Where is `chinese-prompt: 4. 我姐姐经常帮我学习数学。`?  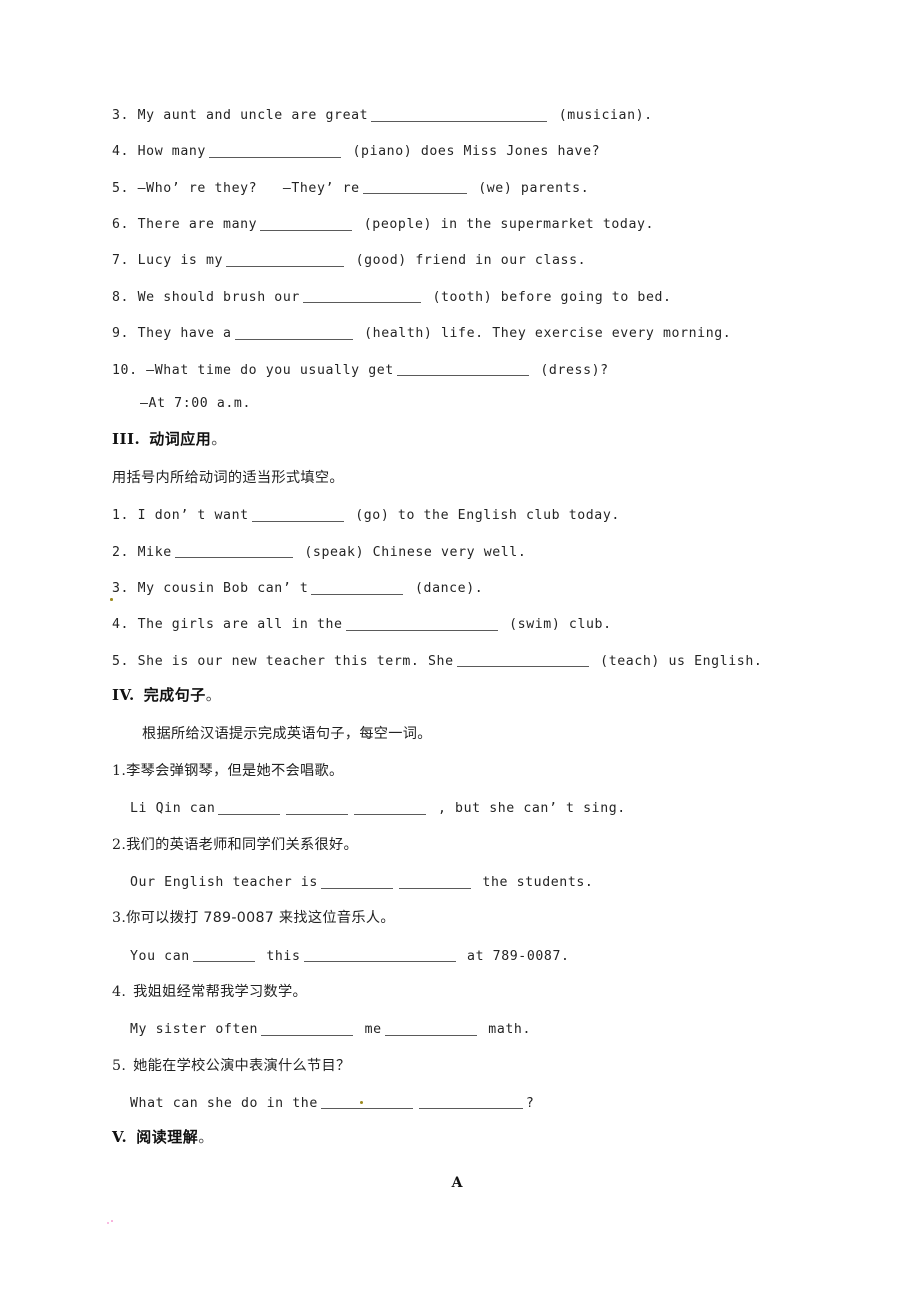 chinese-prompt: 4. 我姐姐经常帮我学习数学。 is located at coordinates (462, 992).